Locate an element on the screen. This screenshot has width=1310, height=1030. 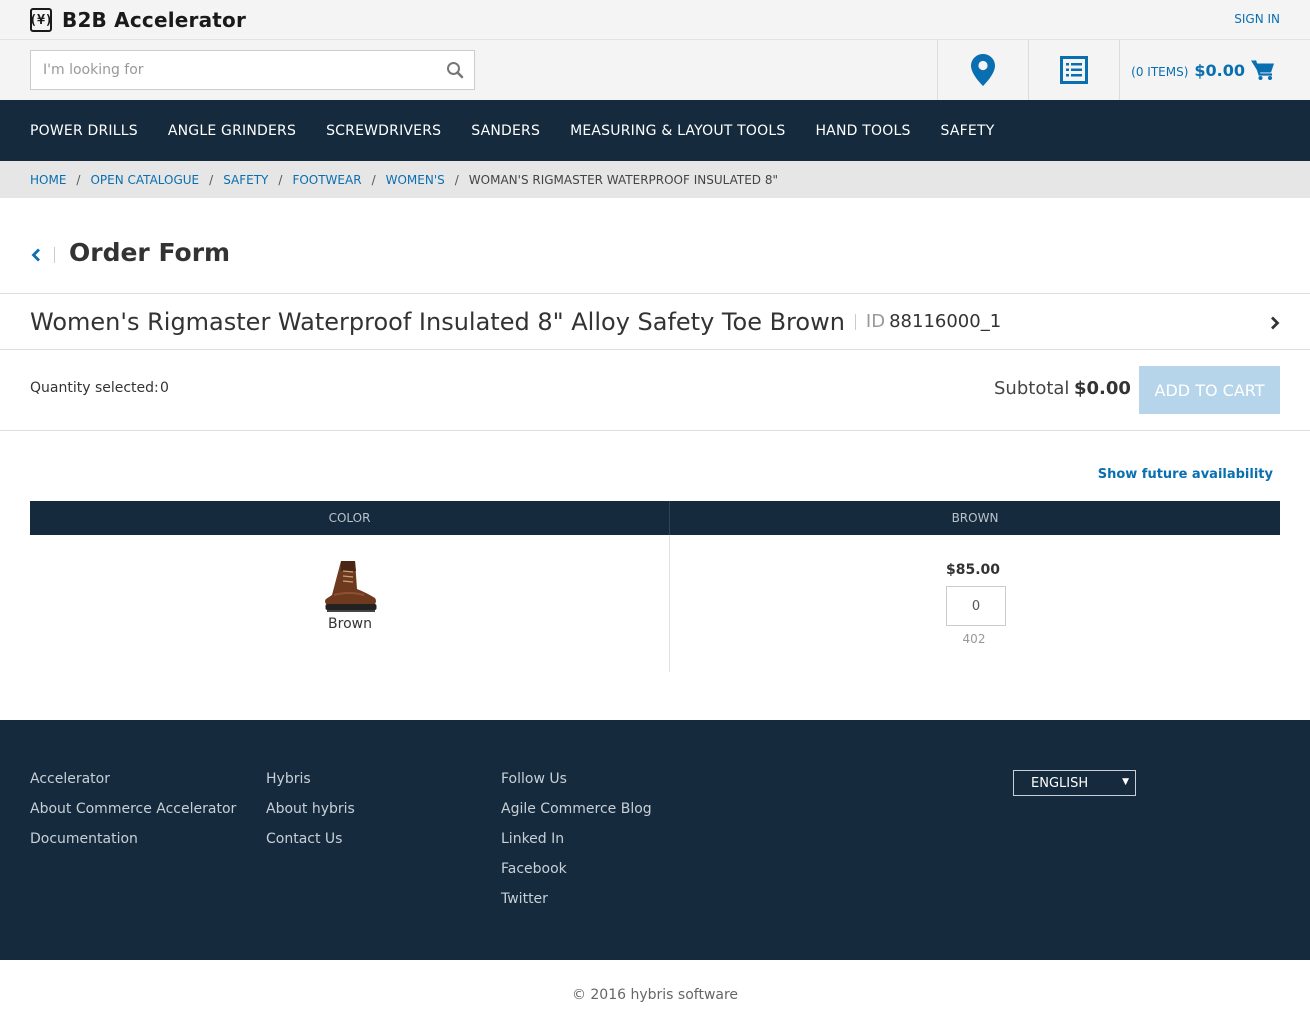
logo-text: B2B Accelerator is located at coordinates (154, 20).